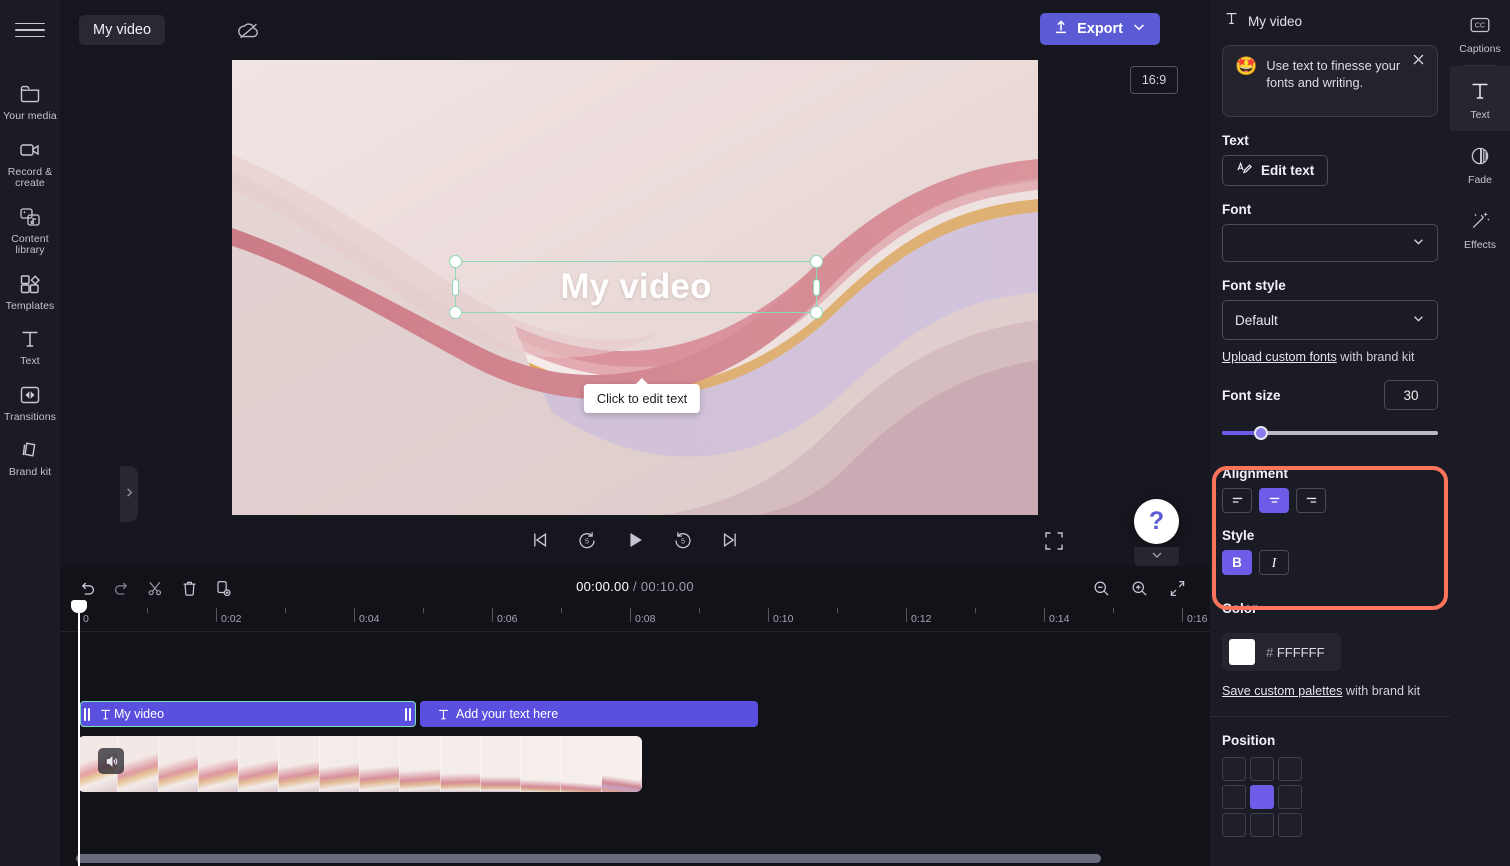 The height and width of the screenshot is (866, 1510). What do you see at coordinates (683, 540) in the screenshot?
I see `forward-5-icon: 5` at bounding box center [683, 540].